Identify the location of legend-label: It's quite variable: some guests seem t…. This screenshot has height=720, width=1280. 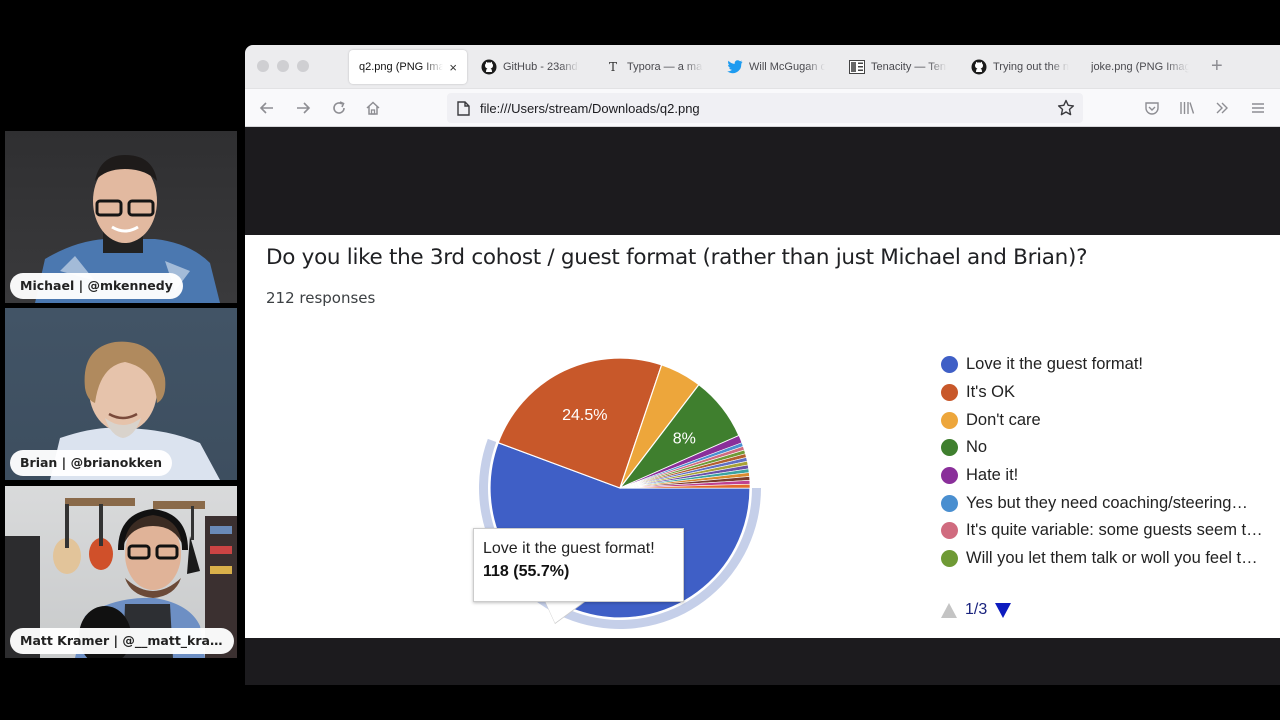
(1114, 530).